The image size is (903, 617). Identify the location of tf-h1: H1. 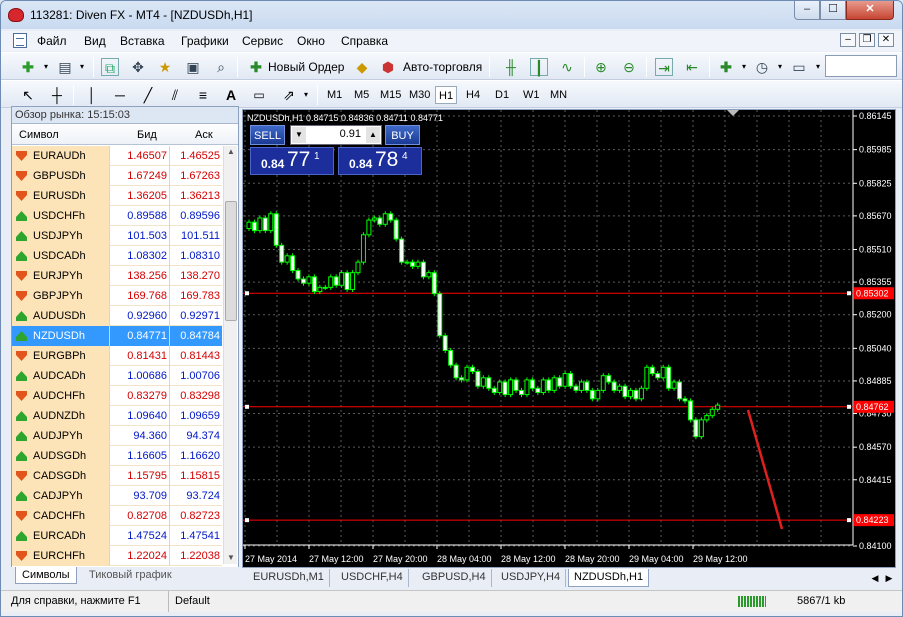
(446, 95).